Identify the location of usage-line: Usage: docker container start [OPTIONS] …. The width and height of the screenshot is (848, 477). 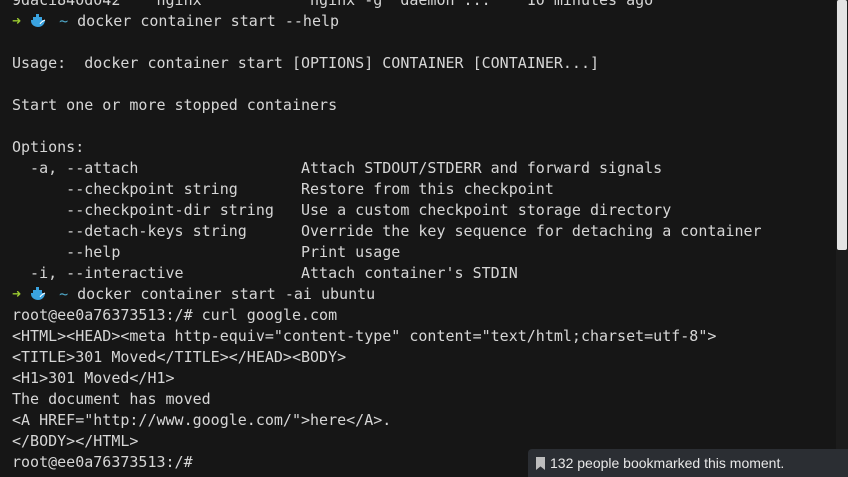
(305, 63).